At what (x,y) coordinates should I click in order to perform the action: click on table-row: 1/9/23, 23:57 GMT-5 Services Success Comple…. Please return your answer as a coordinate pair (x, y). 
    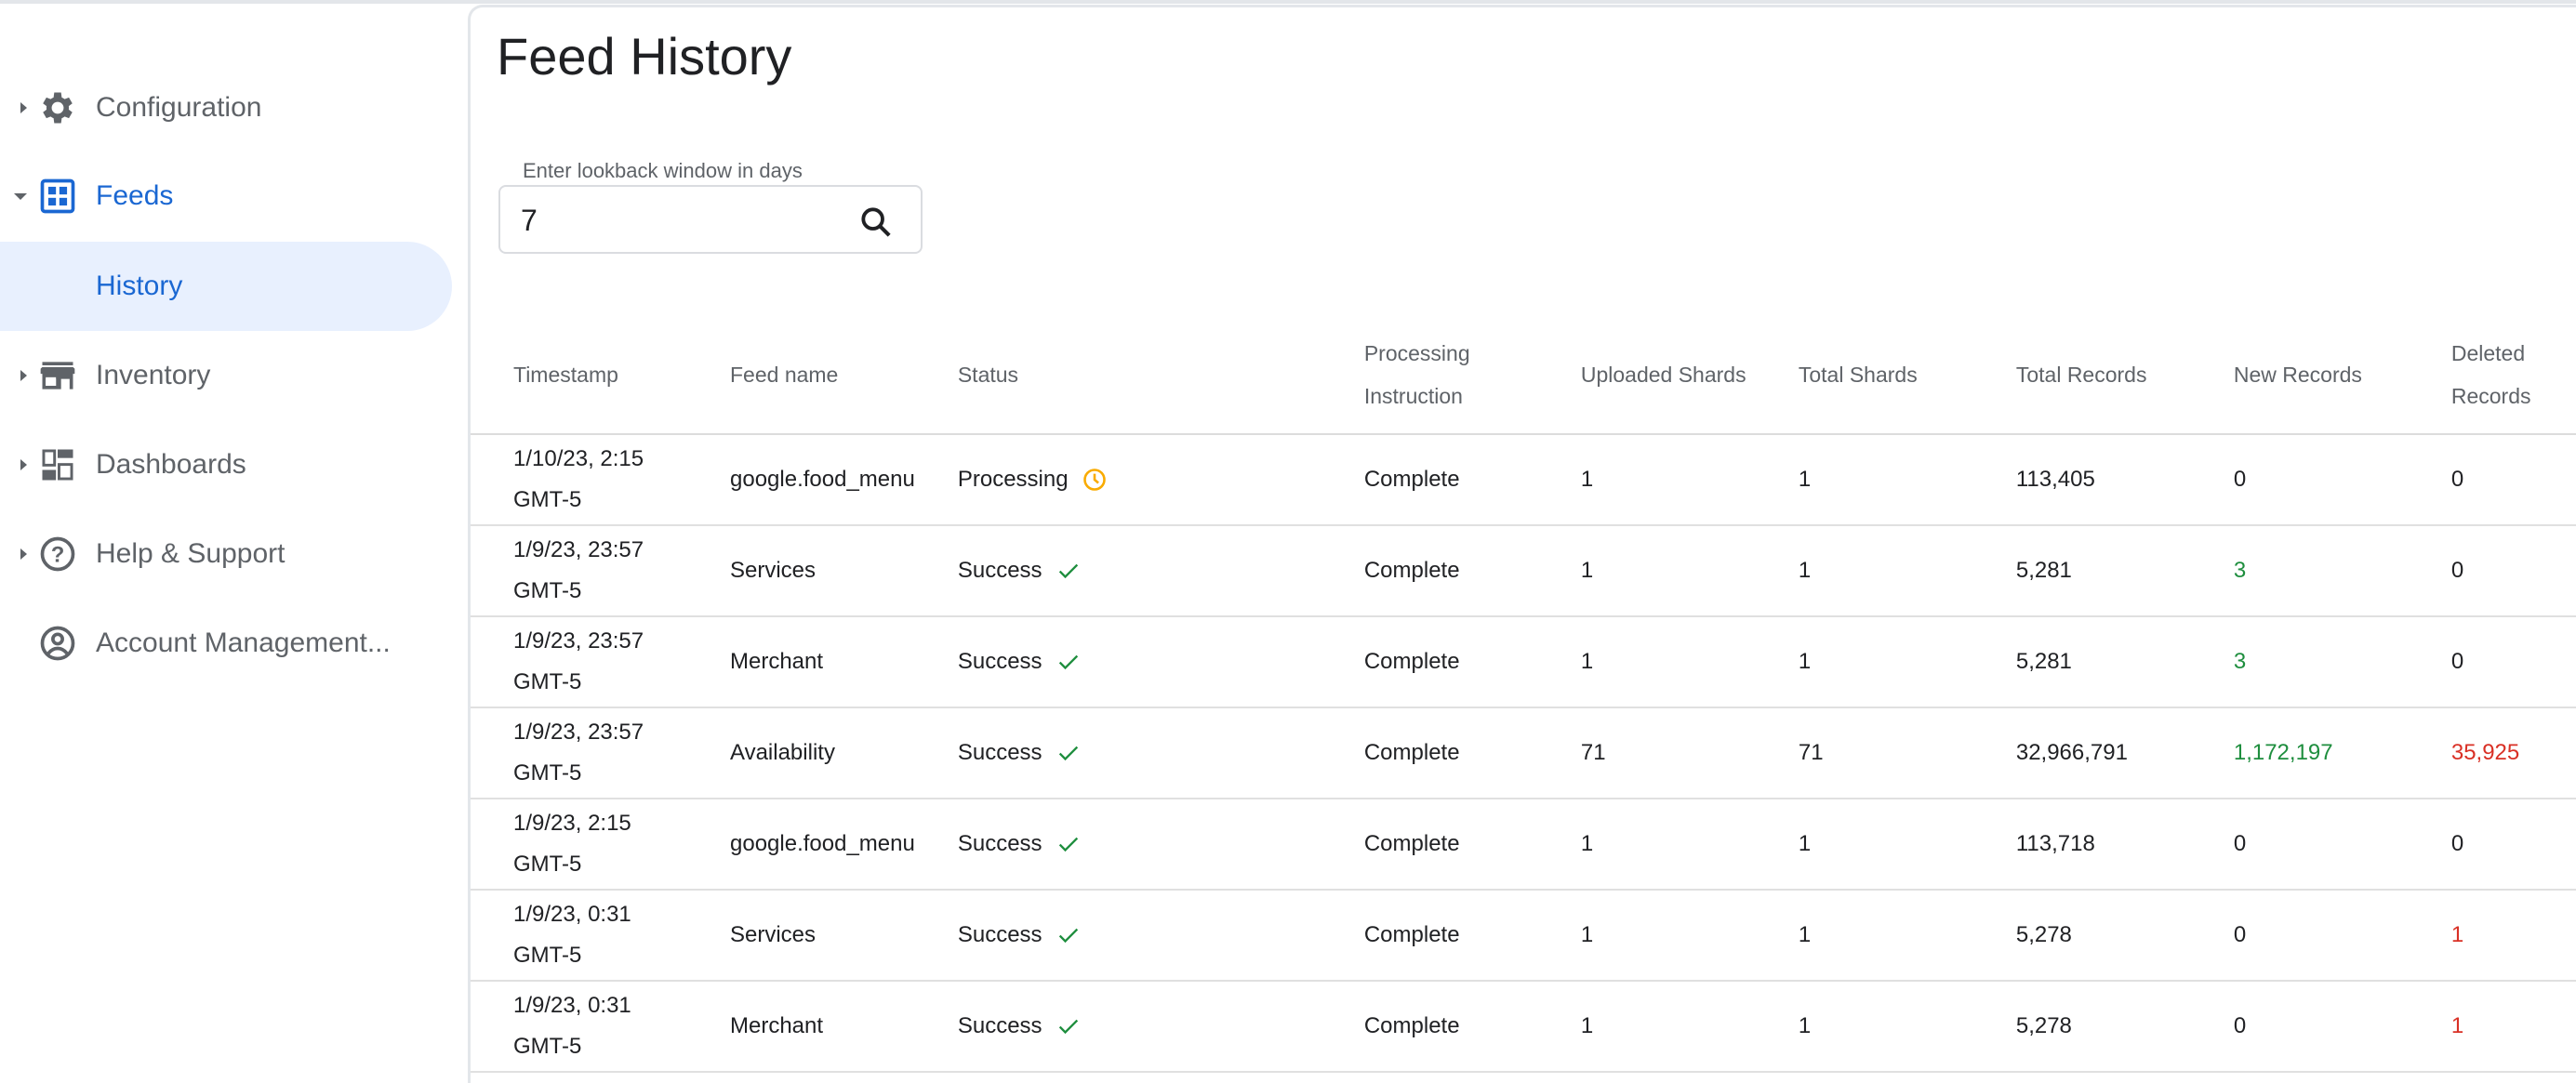
    Looking at the image, I should click on (1523, 571).